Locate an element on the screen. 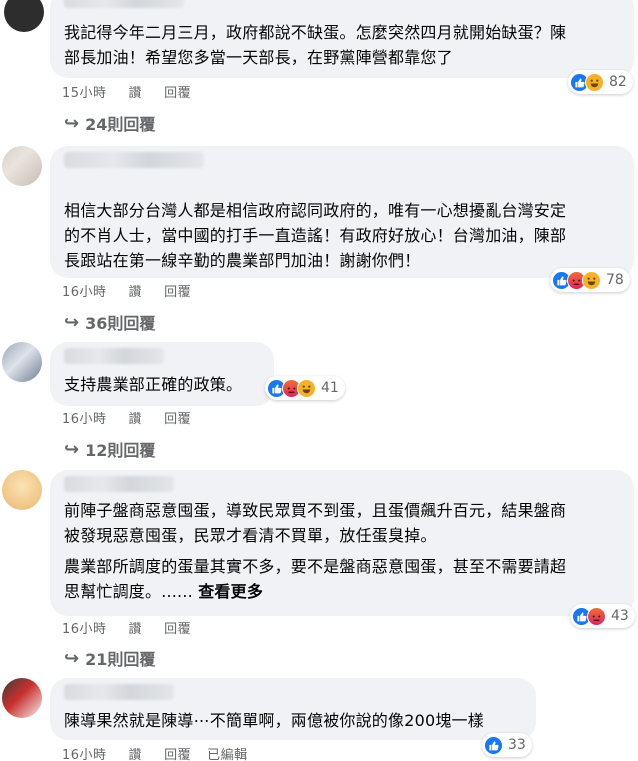 This screenshot has height=761, width=638. comment-text: 陳導果然就是陳導⋯不簡單啊，兩億被你說的像200塊一樣 is located at coordinates (274, 720).